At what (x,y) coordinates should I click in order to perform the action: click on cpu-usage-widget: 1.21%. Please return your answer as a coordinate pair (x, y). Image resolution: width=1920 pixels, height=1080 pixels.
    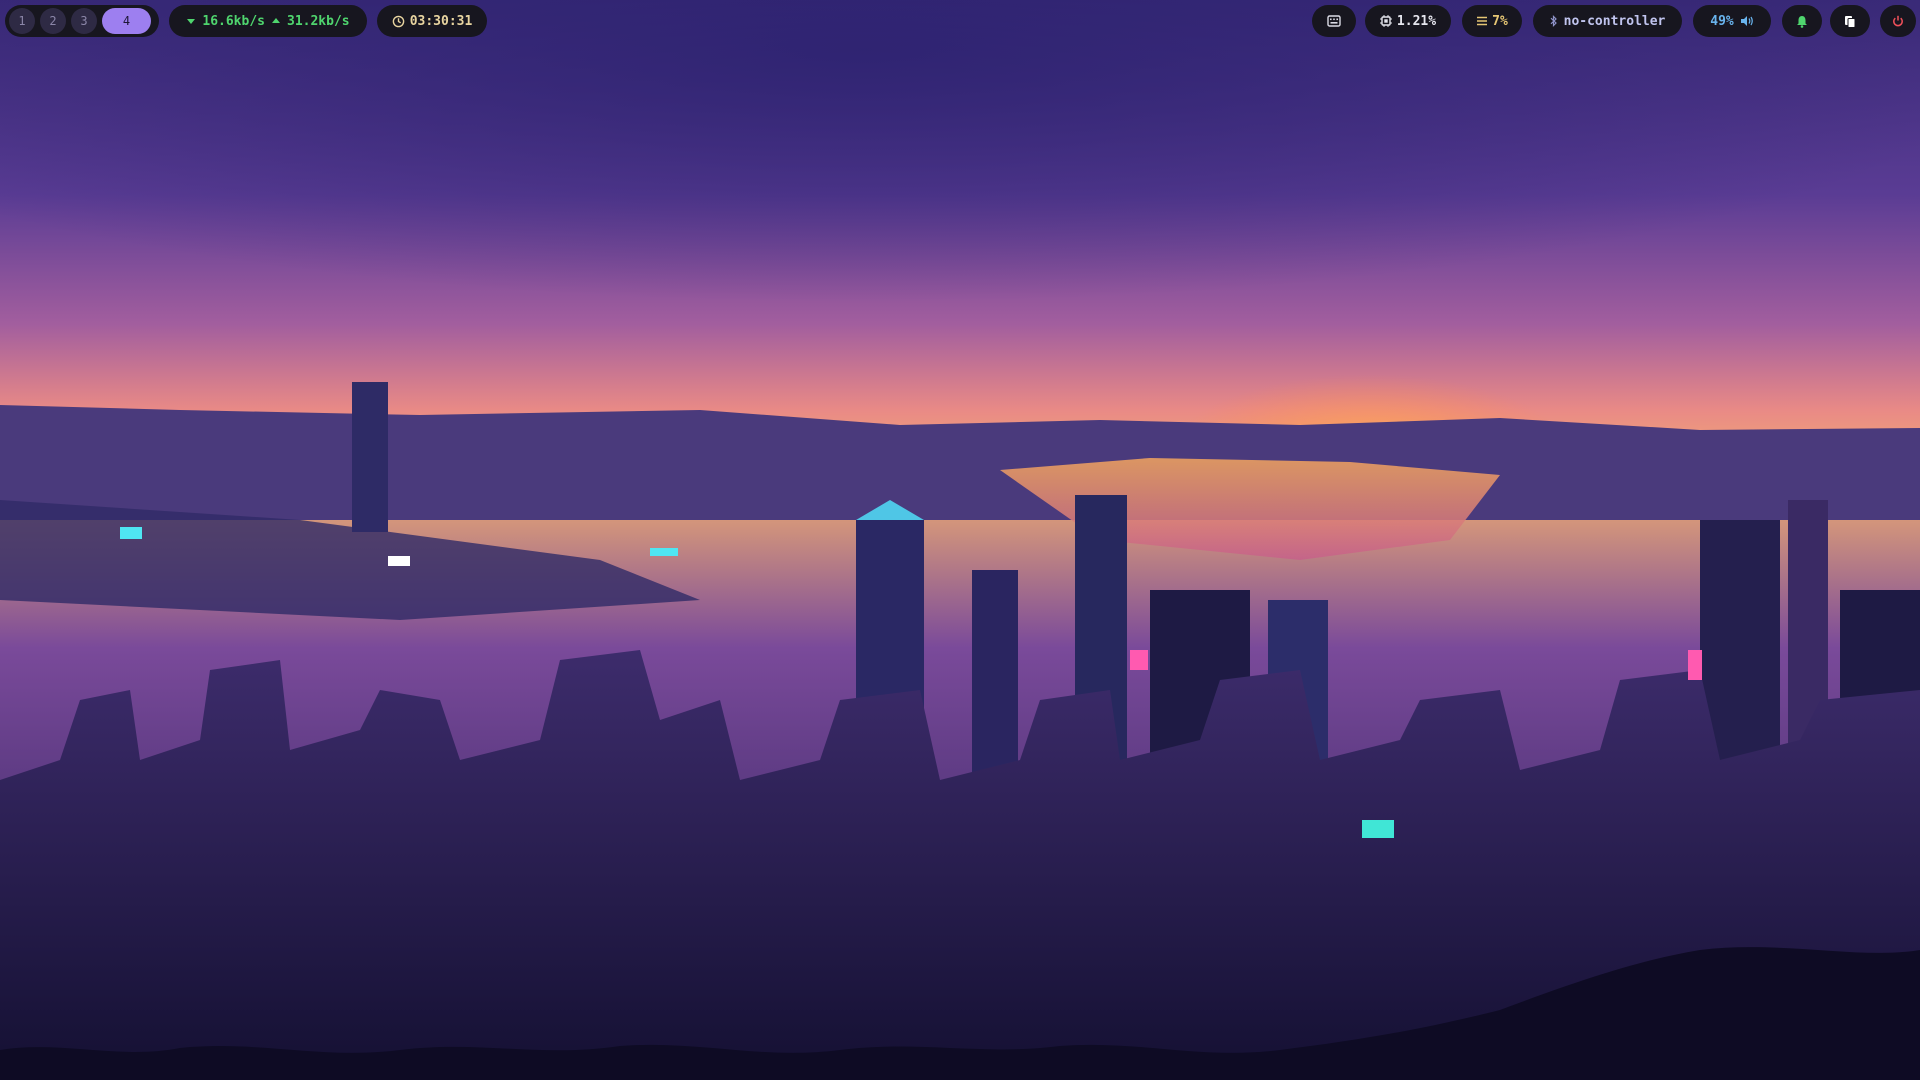
    Looking at the image, I should click on (1408, 21).